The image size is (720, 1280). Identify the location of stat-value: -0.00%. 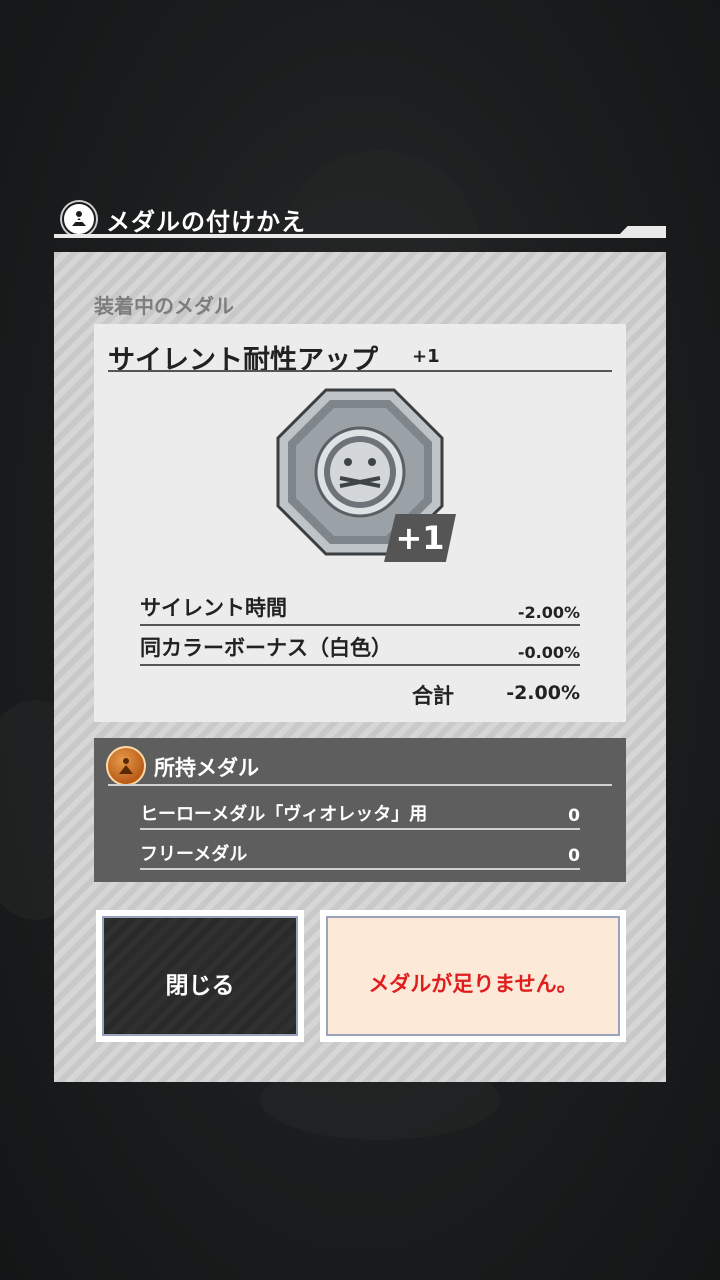
(548, 652).